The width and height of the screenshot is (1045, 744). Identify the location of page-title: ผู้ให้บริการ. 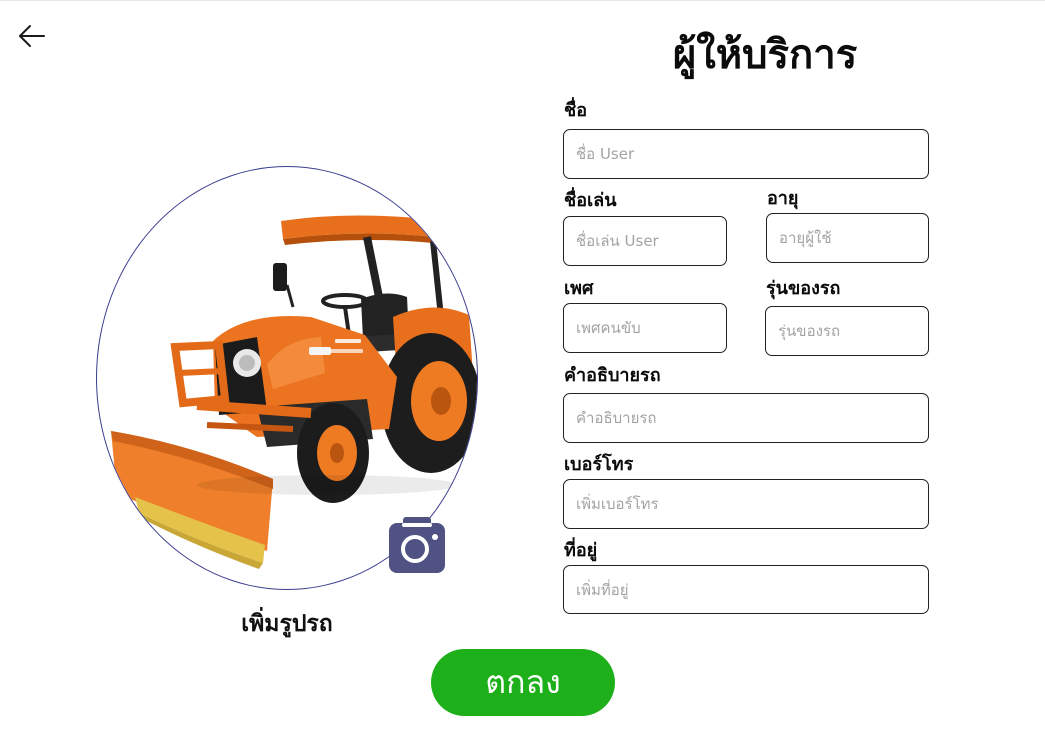
(765, 55).